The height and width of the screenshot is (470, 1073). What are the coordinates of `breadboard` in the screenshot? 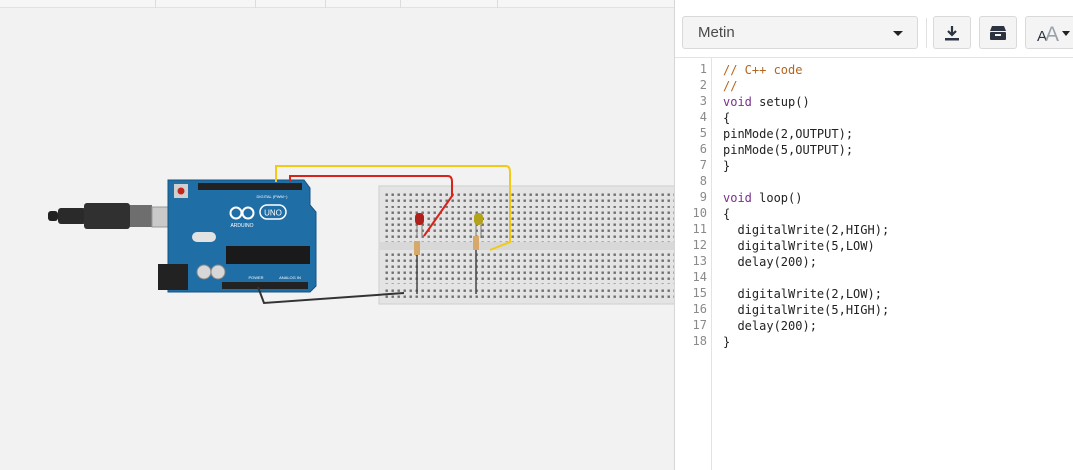 It's located at (526, 245).